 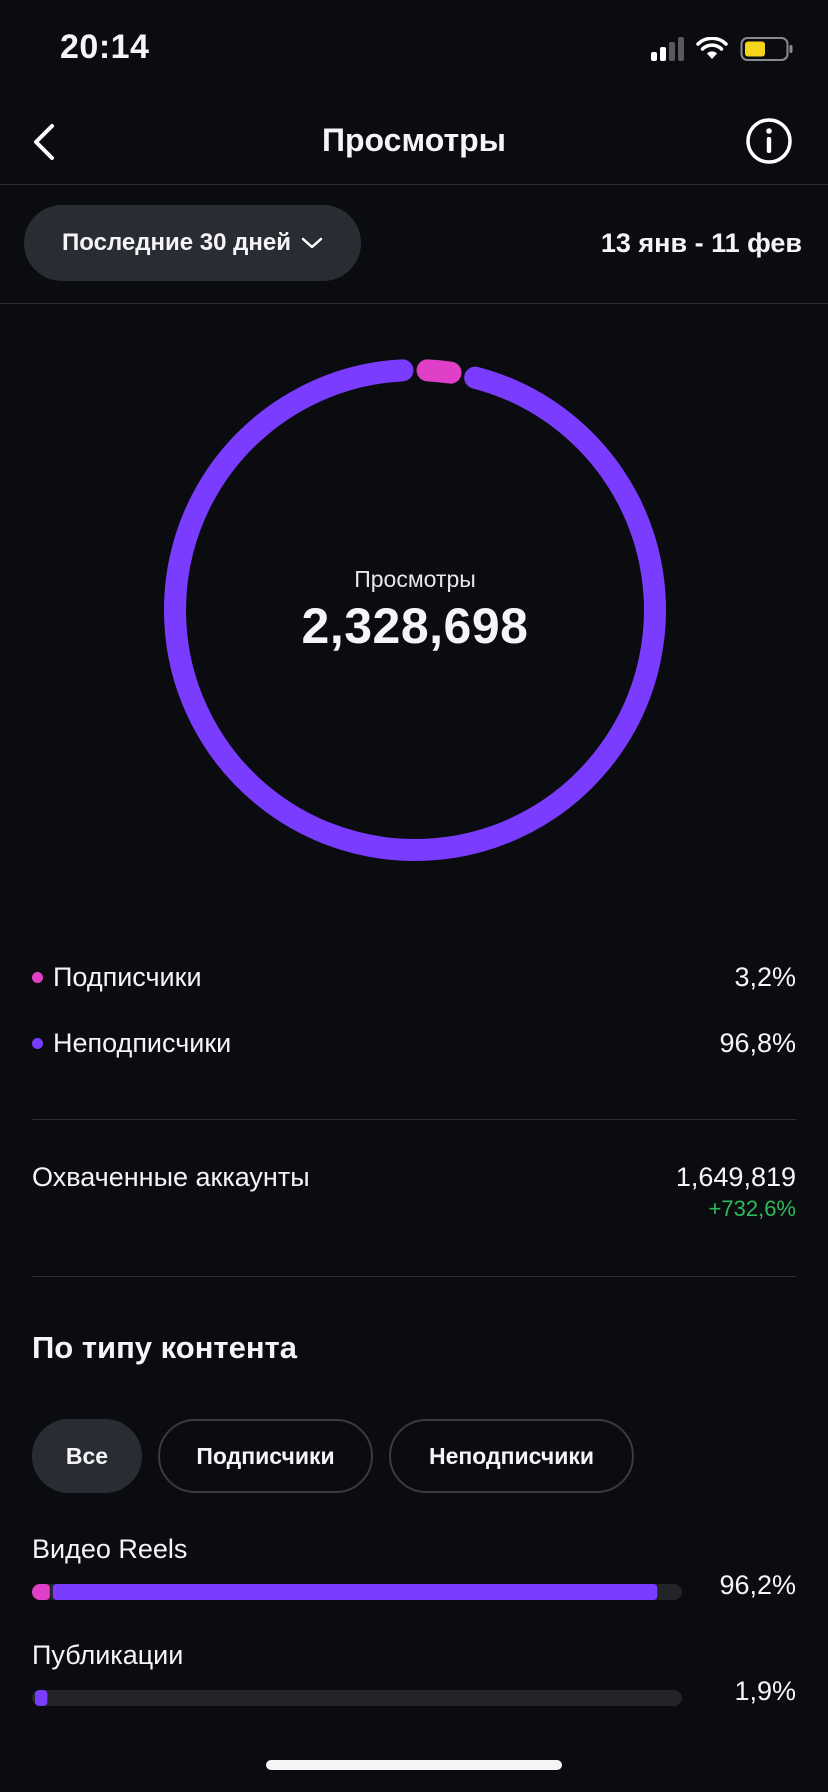 What do you see at coordinates (765, 976) in the screenshot?
I see `legend-value: 3,2%` at bounding box center [765, 976].